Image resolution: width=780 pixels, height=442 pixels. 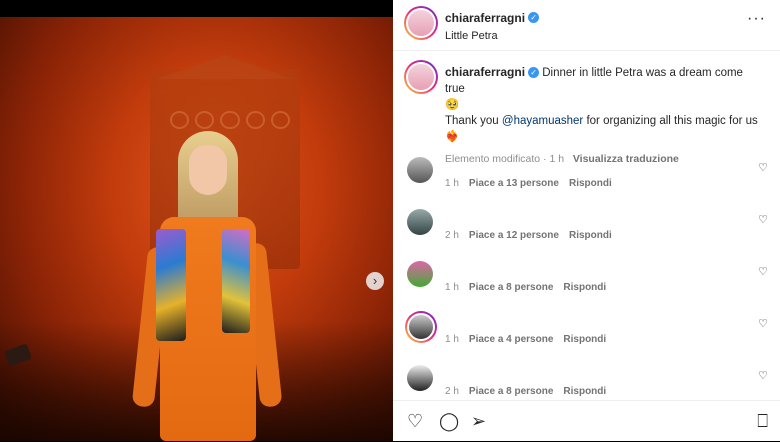 I want to click on author-info: chiaraferragni ✓ Little Petra, so click(x=492, y=25).